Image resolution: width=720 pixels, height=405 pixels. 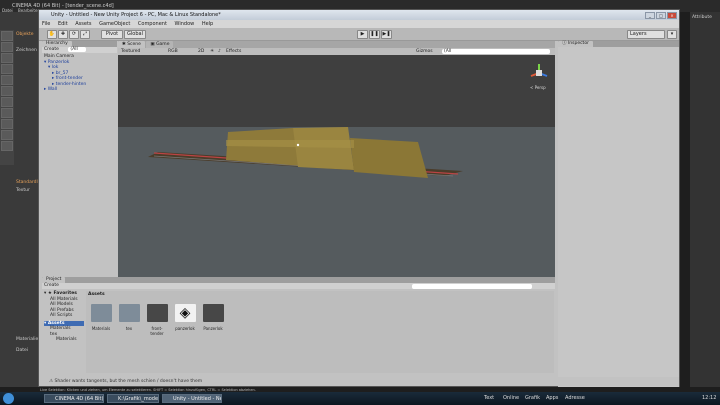 I want to click on tender-body, so click(x=389, y=158).